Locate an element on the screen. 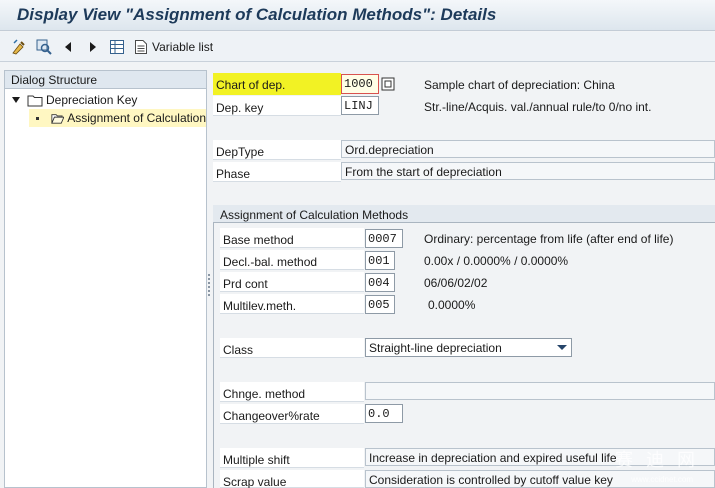 This screenshot has height=488, width=715. panel-splitter is located at coordinates (209, 285).